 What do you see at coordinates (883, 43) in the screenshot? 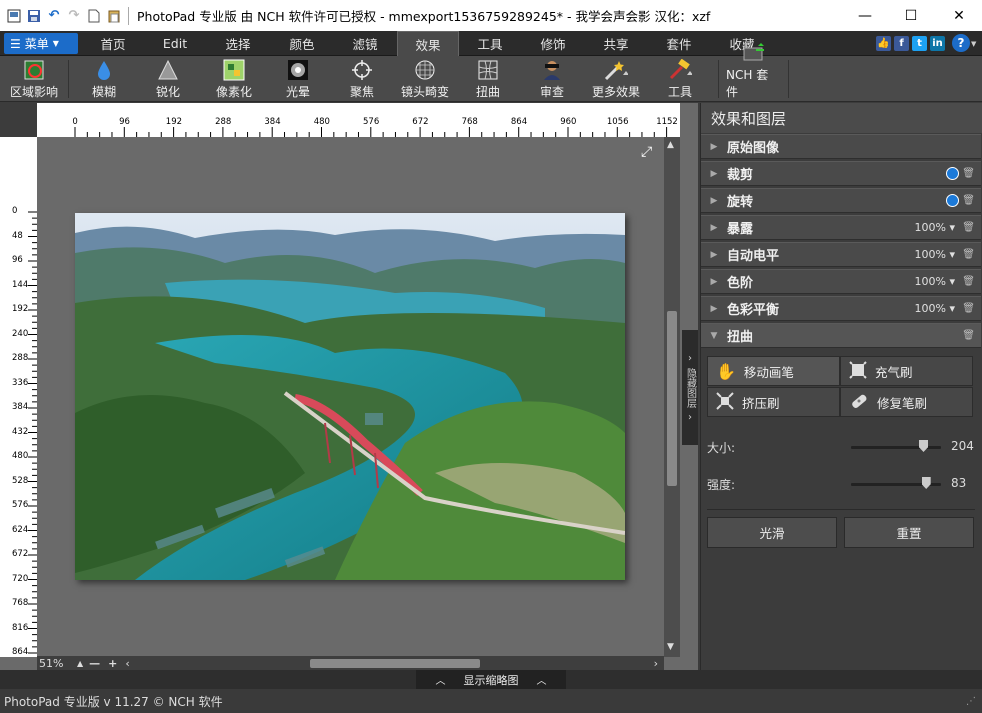
I see `like-icon: 👍` at bounding box center [883, 43].